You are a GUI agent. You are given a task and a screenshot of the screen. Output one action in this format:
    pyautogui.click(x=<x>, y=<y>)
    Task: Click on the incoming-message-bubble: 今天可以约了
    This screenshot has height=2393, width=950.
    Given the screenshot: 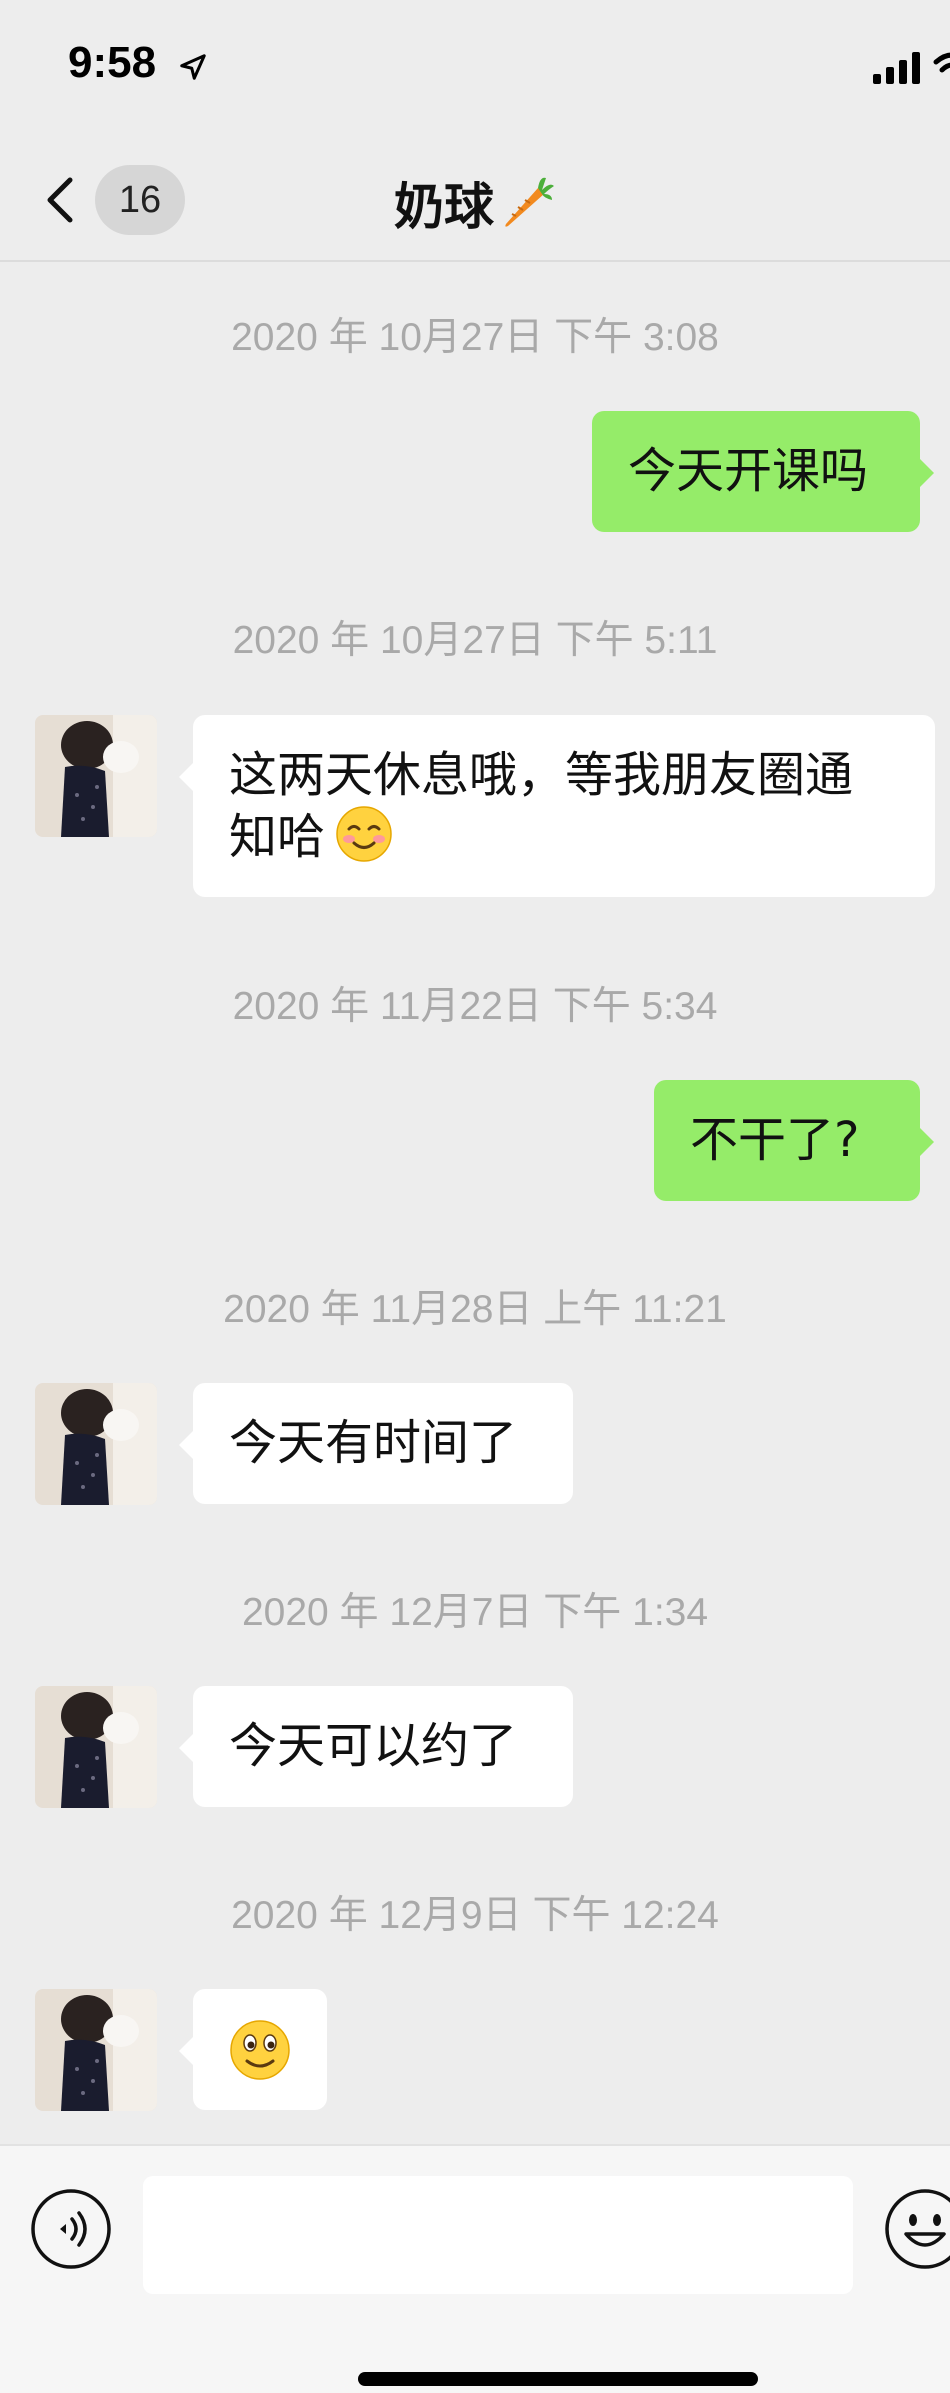 What is the action you would take?
    pyautogui.click(x=376, y=1746)
    